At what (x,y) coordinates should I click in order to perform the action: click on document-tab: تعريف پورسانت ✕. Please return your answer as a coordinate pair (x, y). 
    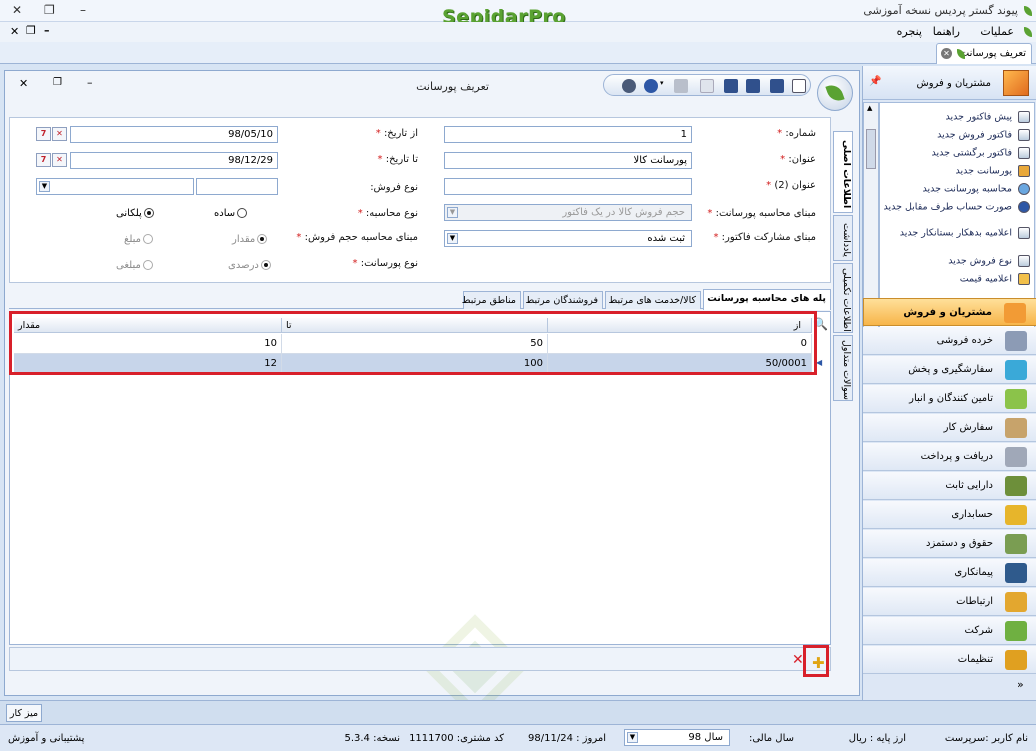
    Looking at the image, I should click on (984, 53).